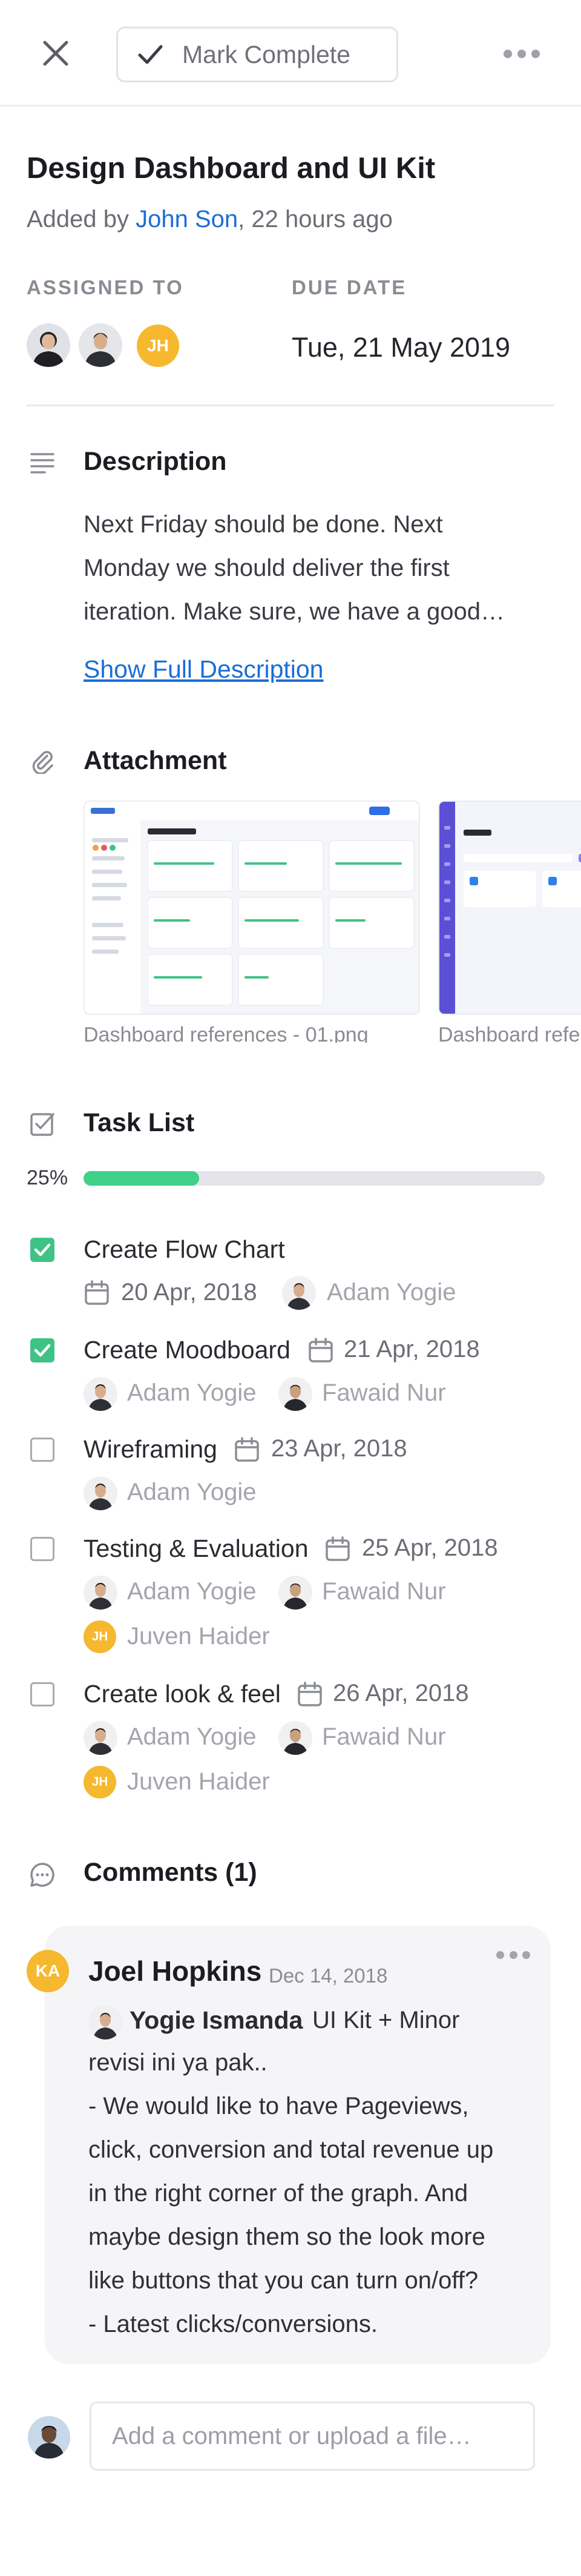  I want to click on task-date: 23 Apr, 2018, so click(339, 1448).